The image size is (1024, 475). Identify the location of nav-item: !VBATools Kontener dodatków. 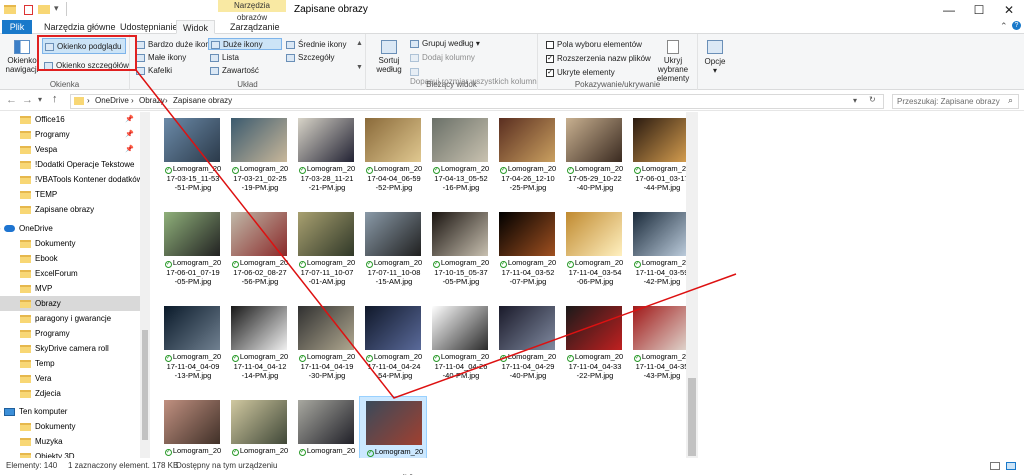
(70, 179).